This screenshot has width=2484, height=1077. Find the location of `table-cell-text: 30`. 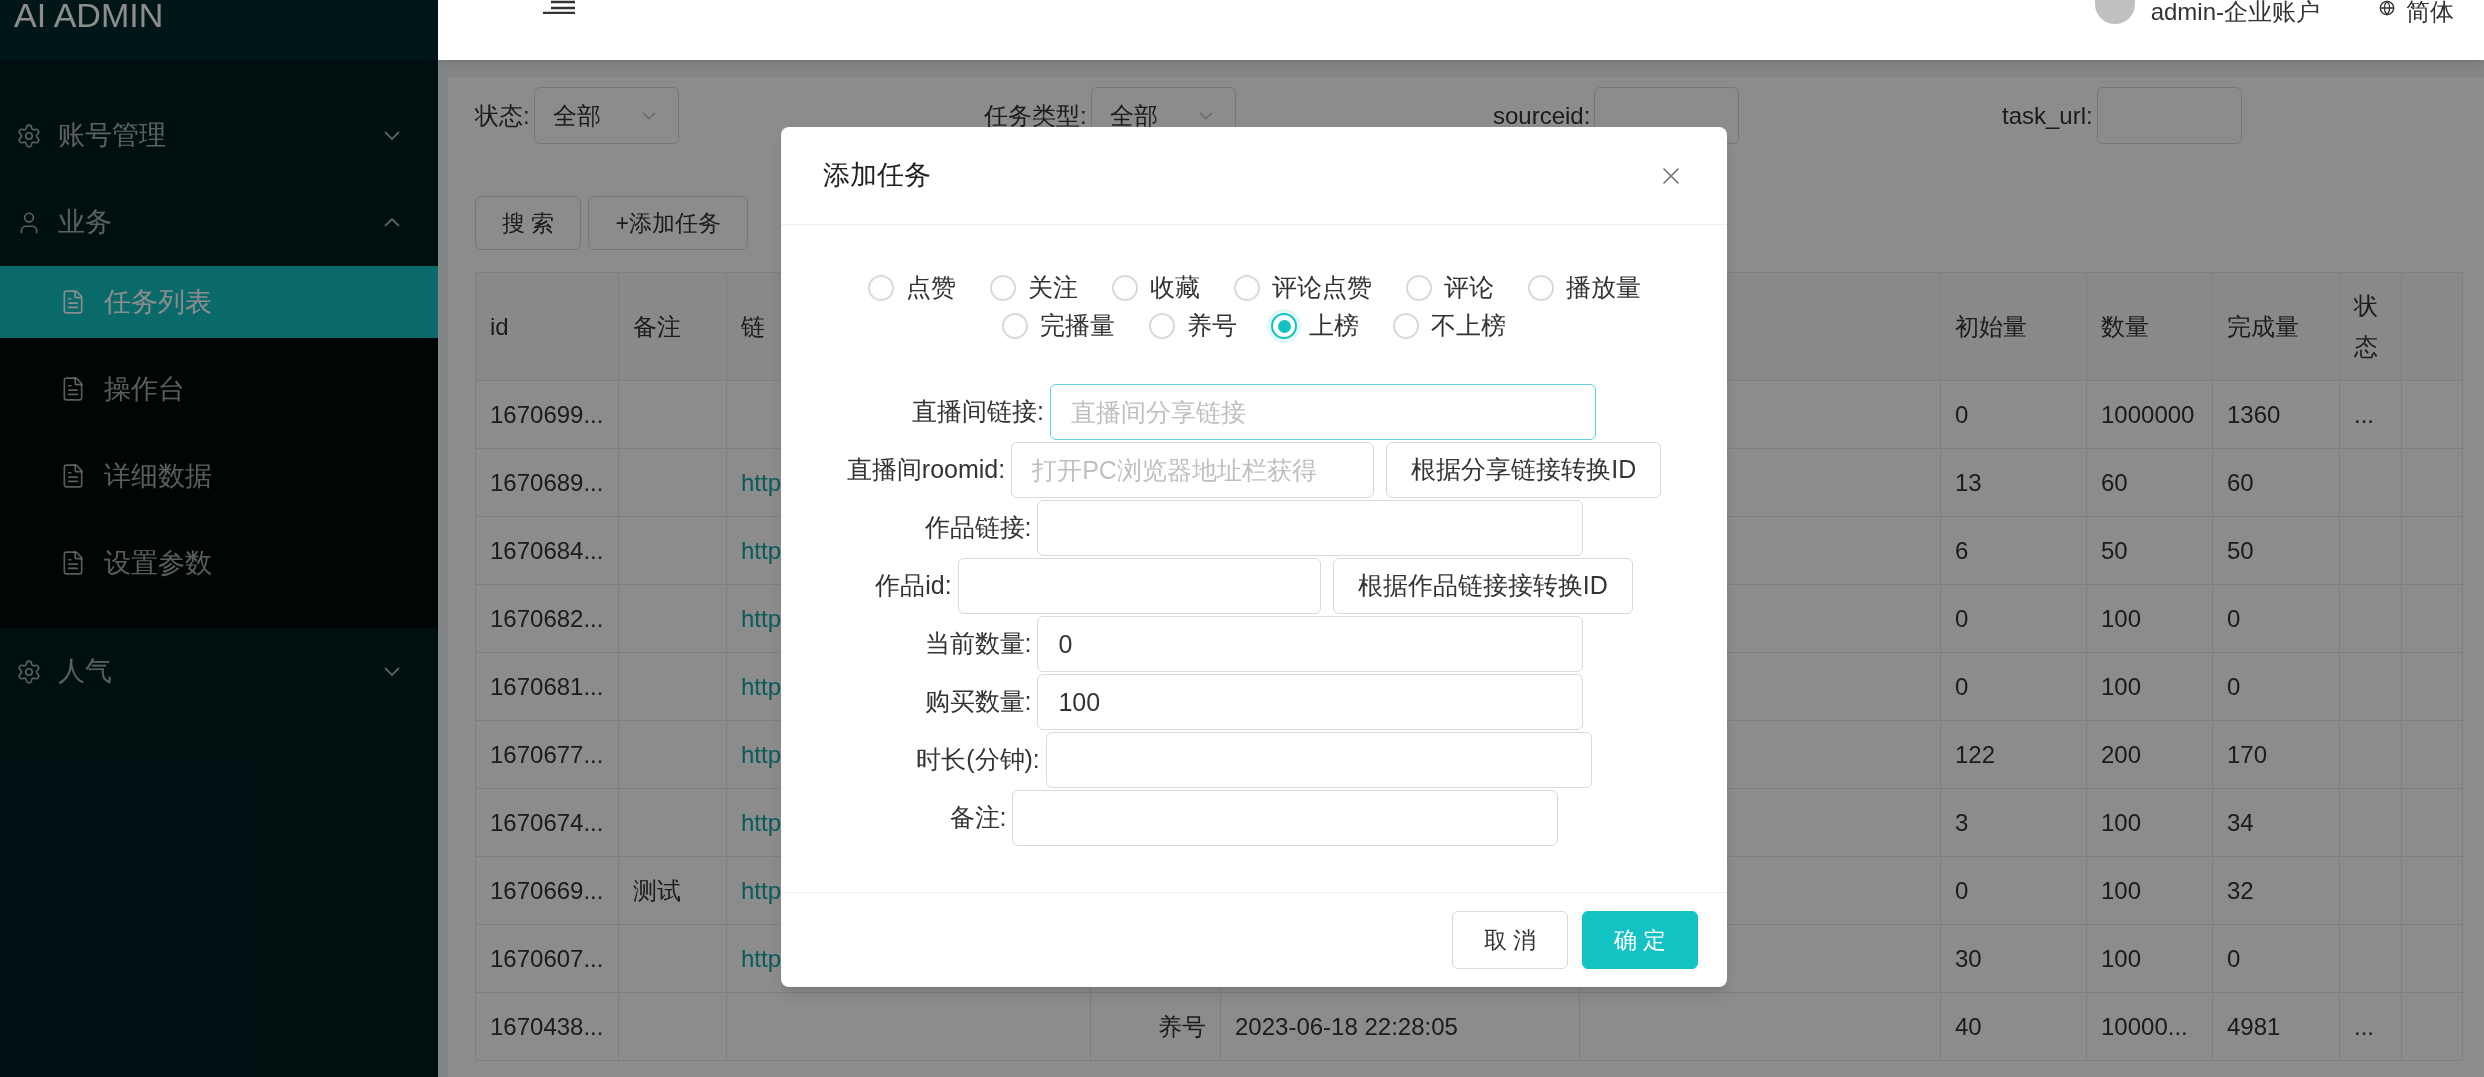

table-cell-text: 30 is located at coordinates (1968, 958).